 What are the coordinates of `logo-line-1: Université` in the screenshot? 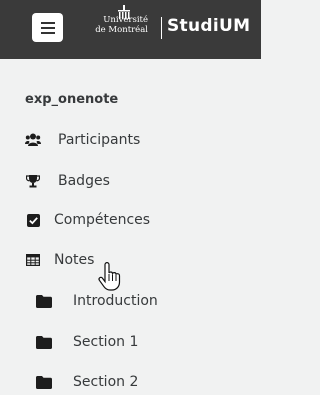 It's located at (125, 20).